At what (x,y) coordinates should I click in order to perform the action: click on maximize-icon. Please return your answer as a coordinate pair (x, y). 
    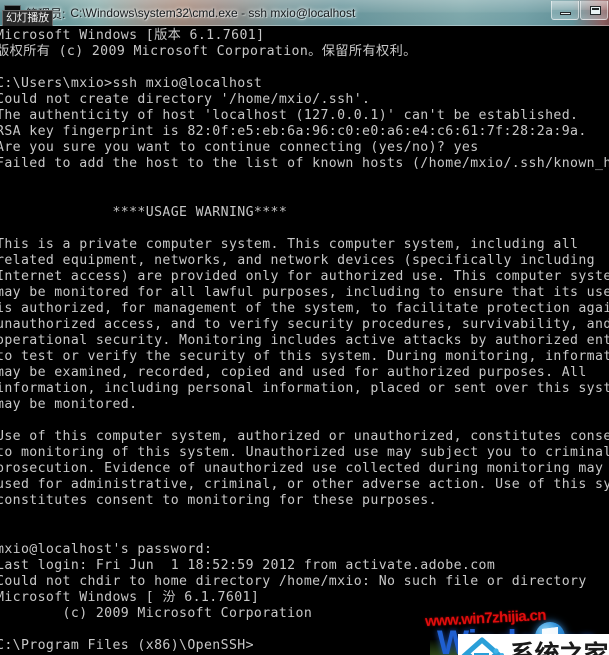
    Looking at the image, I should click on (595, 10).